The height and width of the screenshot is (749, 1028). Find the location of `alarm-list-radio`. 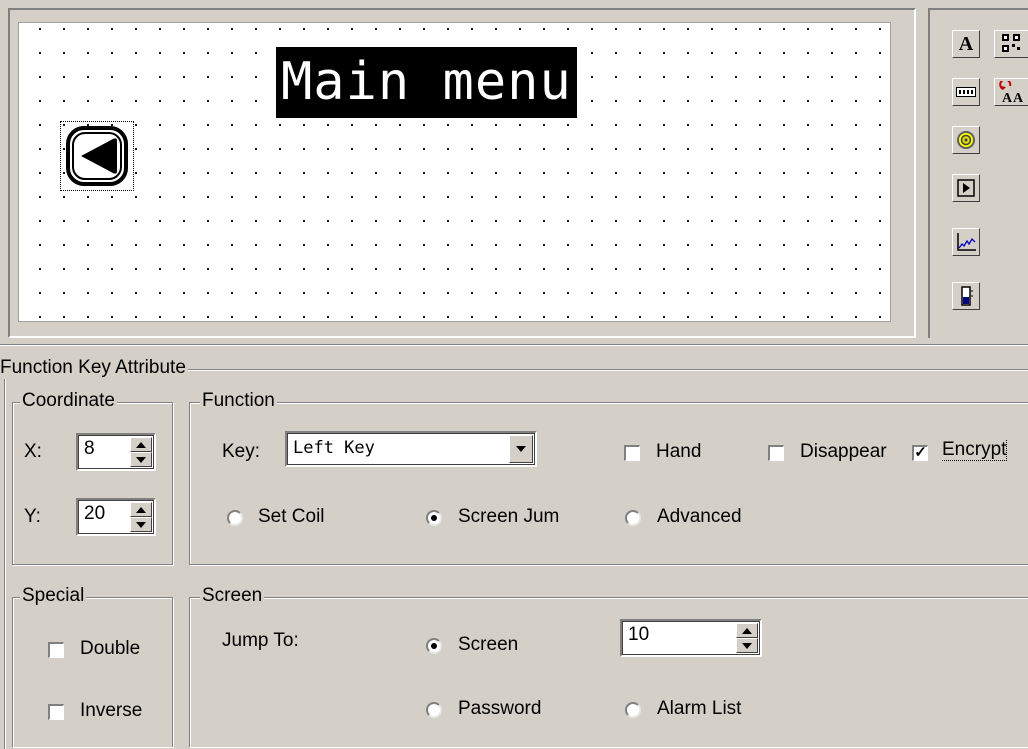

alarm-list-radio is located at coordinates (633, 710).